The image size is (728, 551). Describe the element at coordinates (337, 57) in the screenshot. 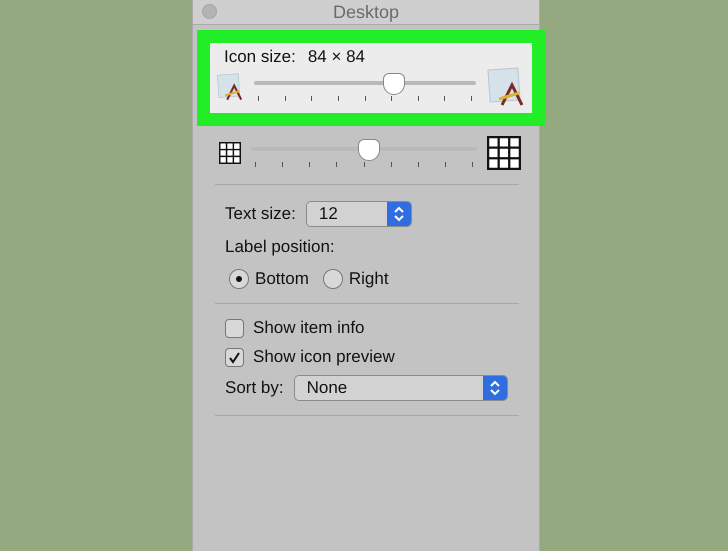

I see `icon-size-value: 84 × 84` at that location.